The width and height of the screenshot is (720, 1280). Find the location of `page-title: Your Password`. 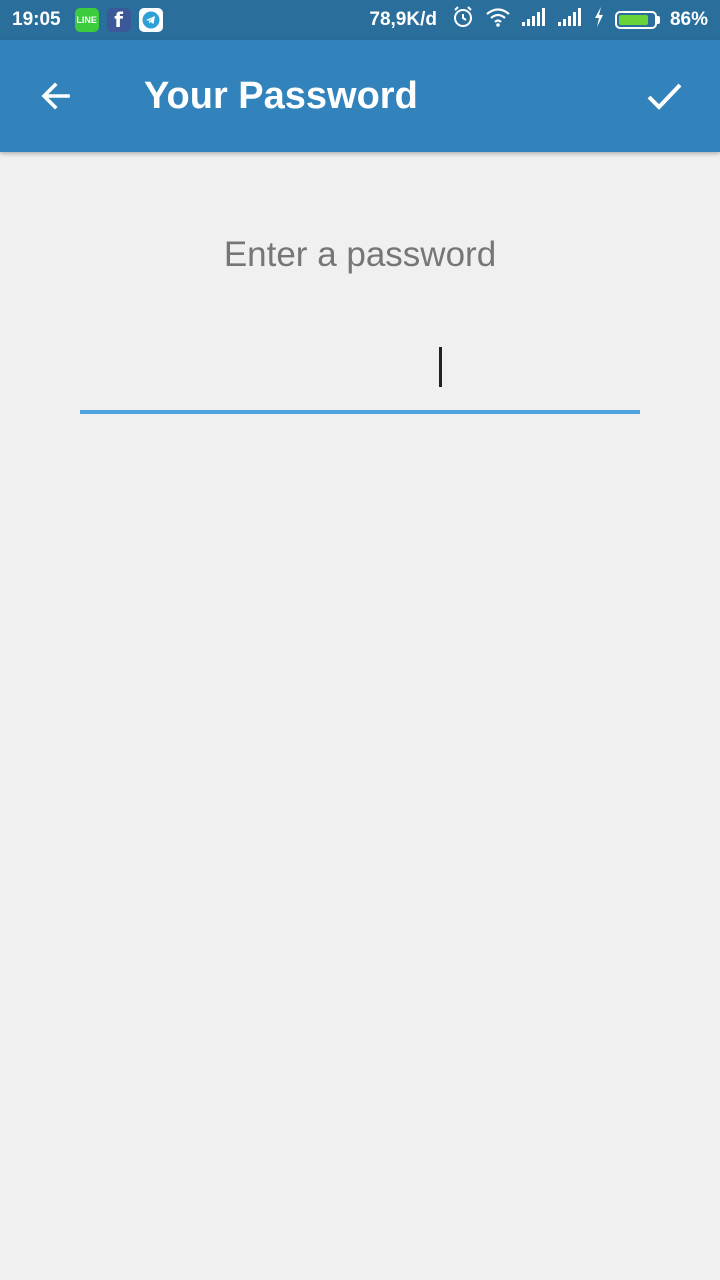

page-title: Your Password is located at coordinates (281, 96).